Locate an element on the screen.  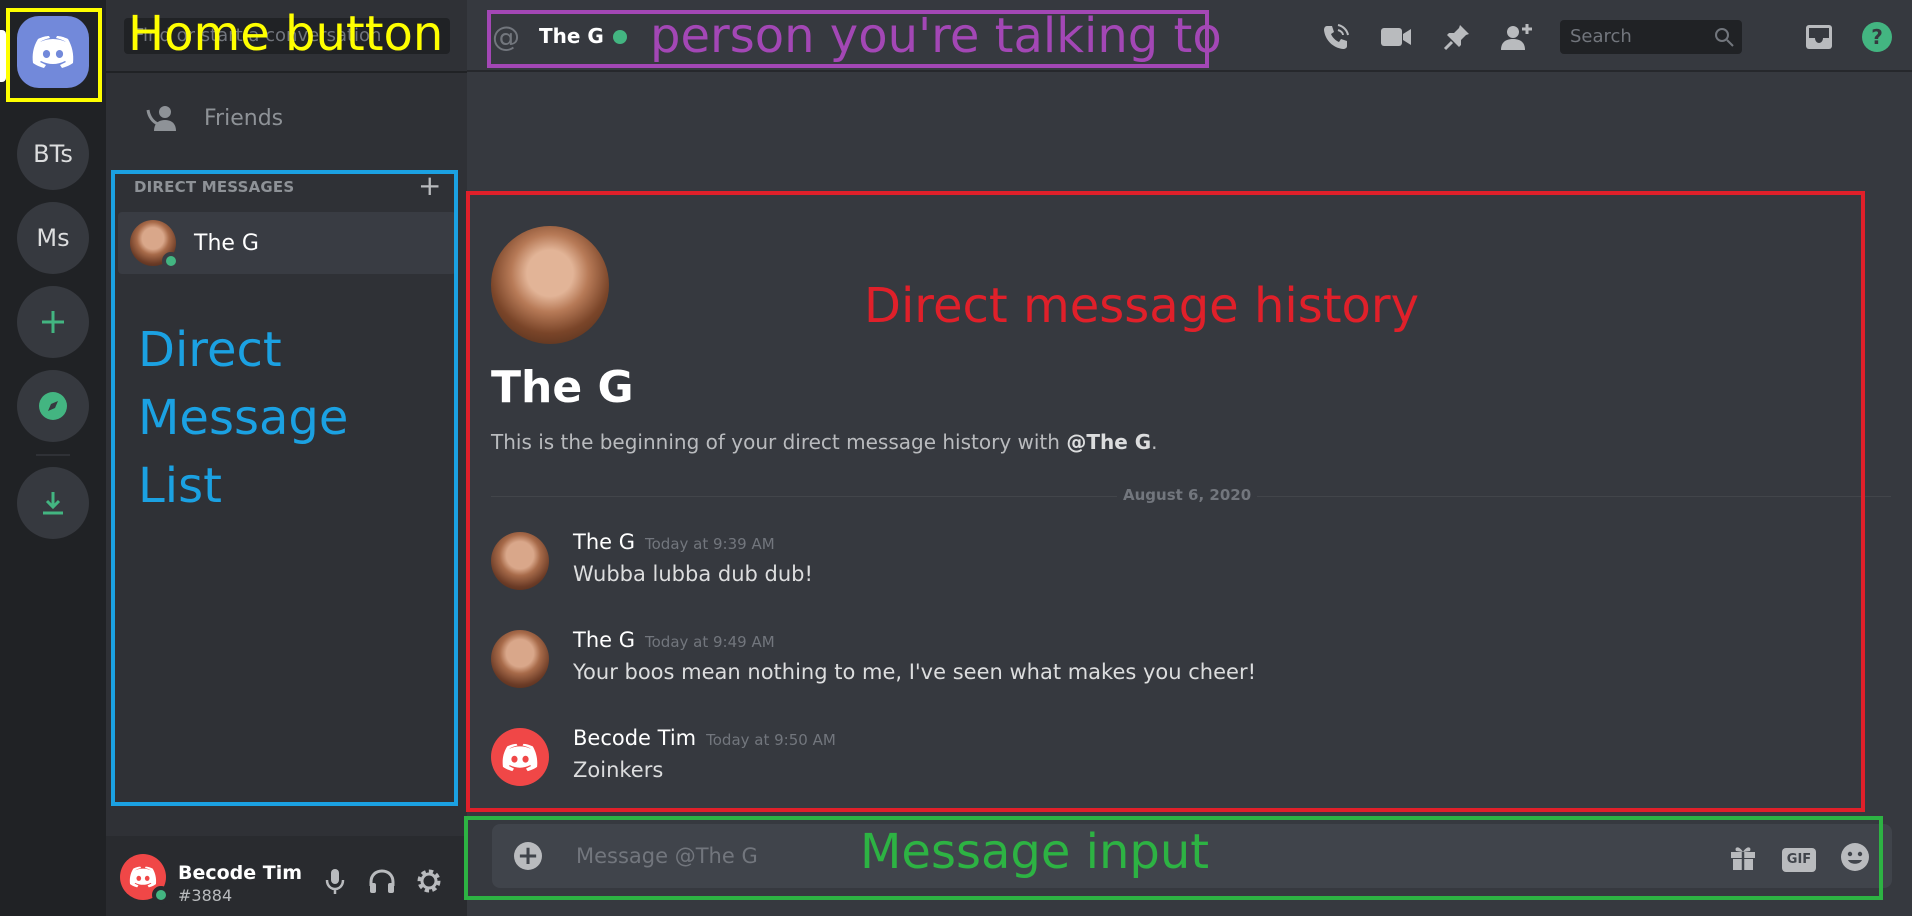
home-annotation-label: Home button is located at coordinates (286, 34).